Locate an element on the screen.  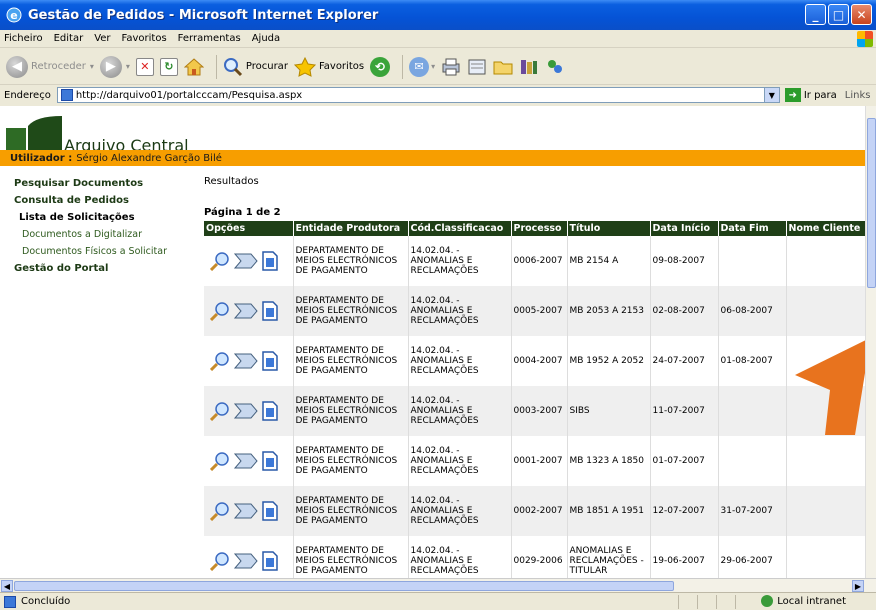
minimize-button: _ is located at coordinates (815, 14).